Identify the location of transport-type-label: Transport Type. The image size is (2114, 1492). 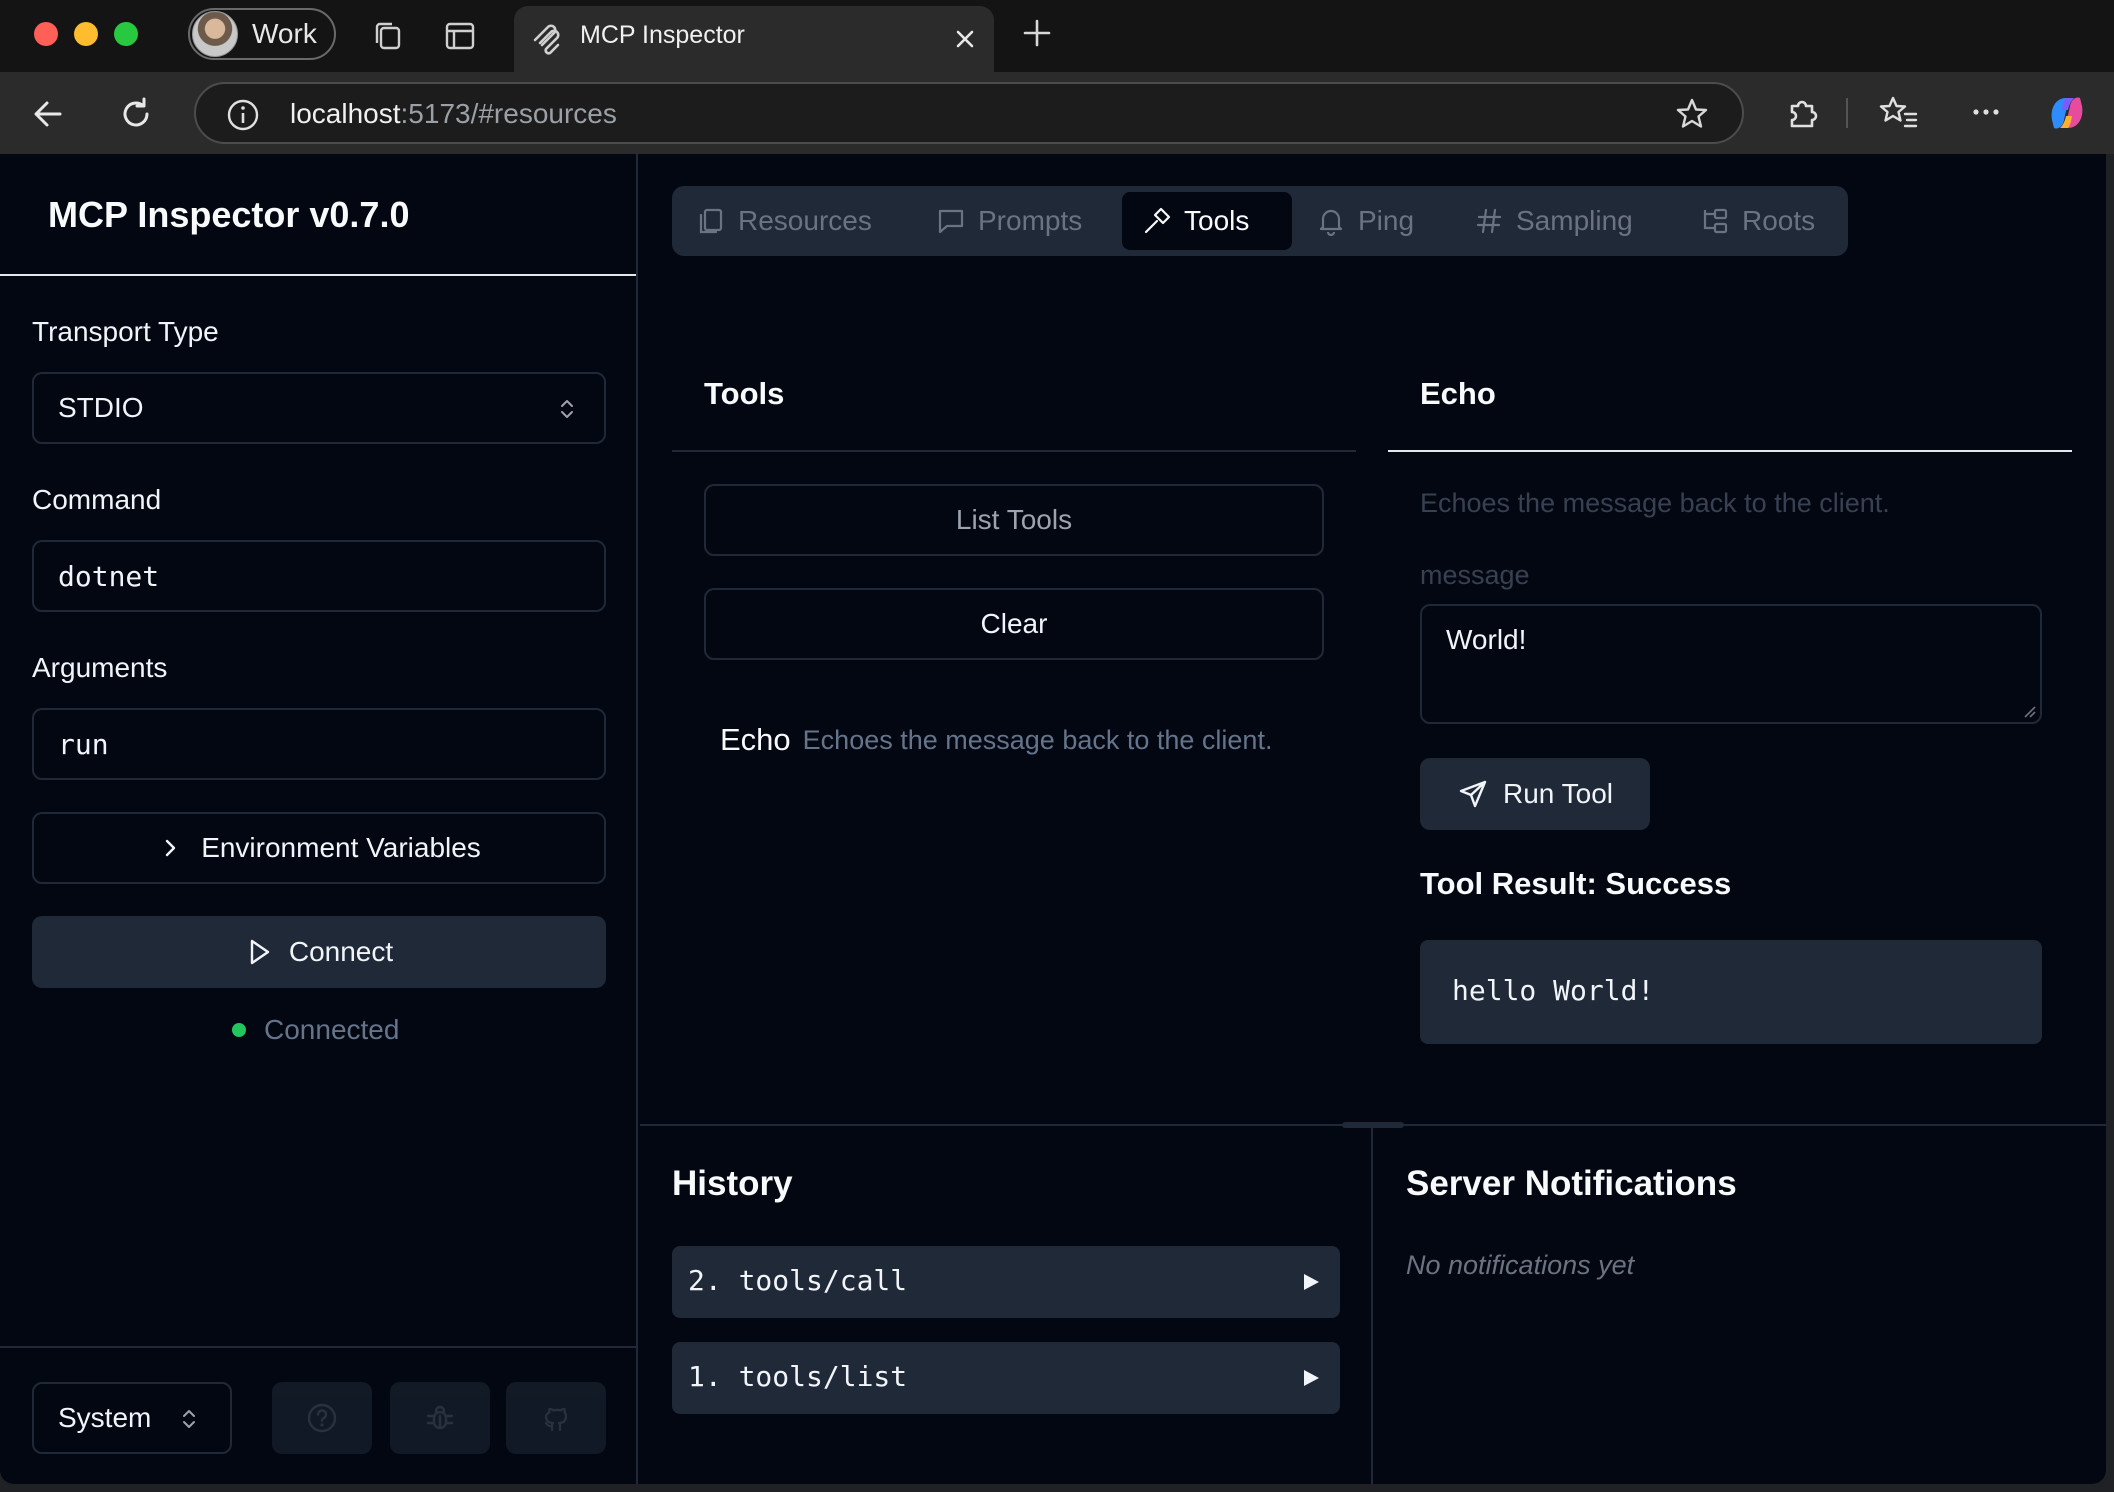
(125, 331).